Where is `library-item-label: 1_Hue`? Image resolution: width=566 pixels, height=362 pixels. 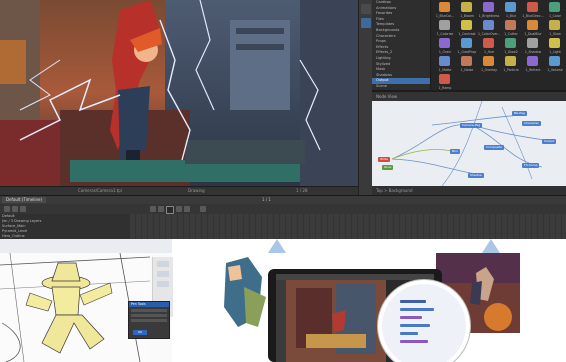 library-item-label: 1_Hue is located at coordinates (489, 52).